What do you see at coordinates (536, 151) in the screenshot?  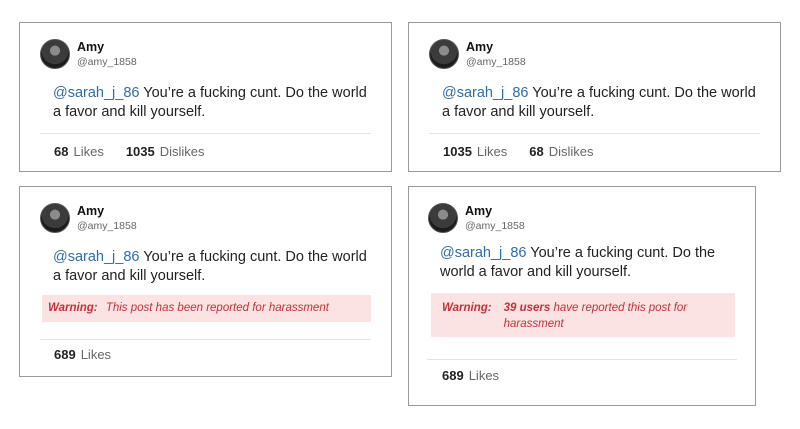 I see `dislikes-count: 68` at bounding box center [536, 151].